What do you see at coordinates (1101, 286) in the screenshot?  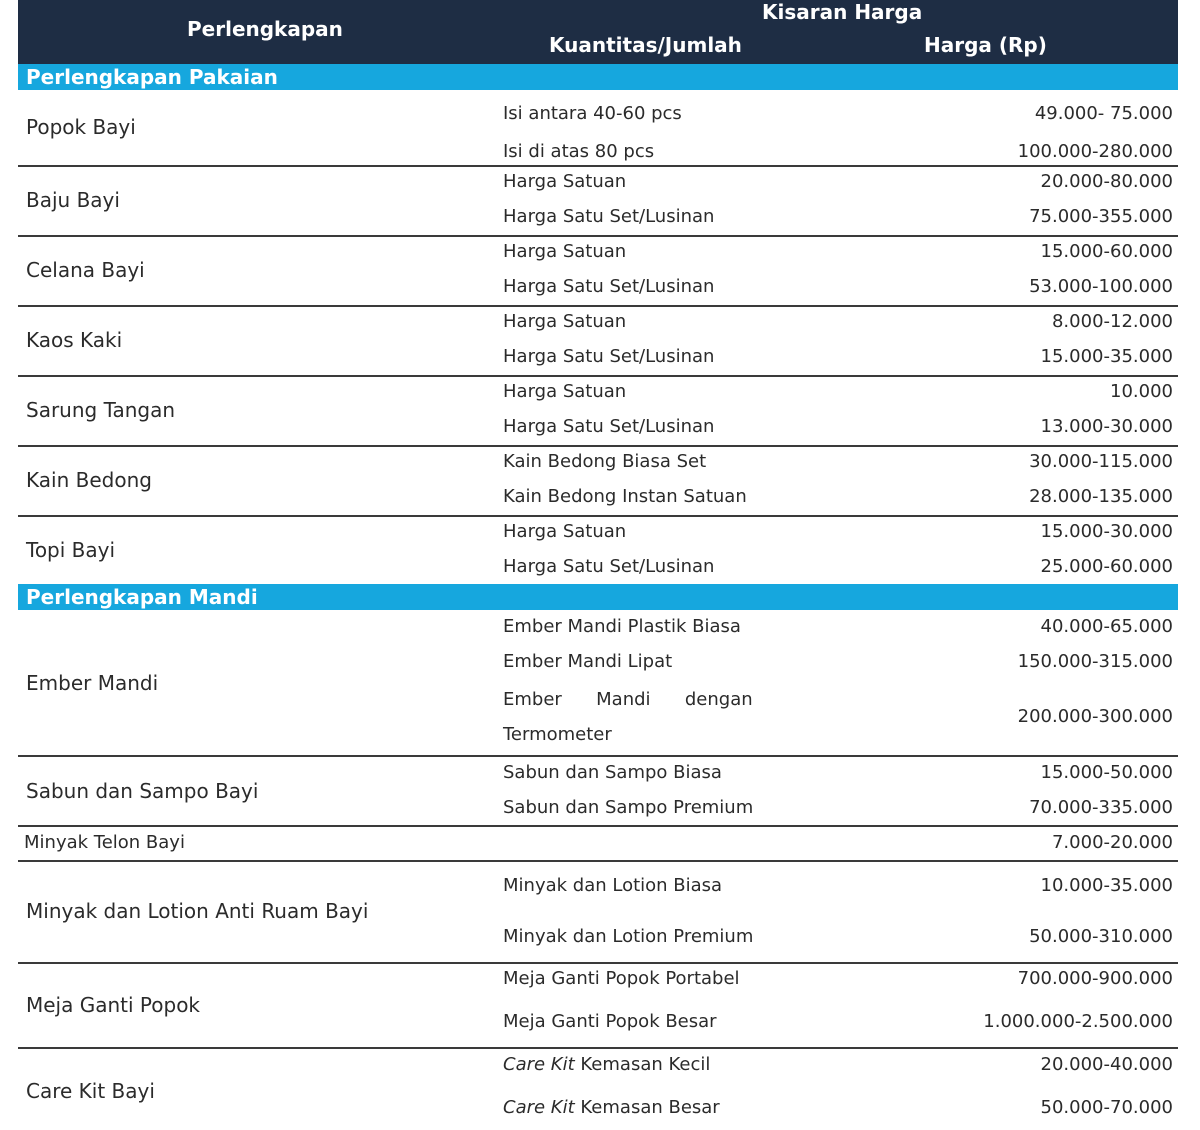 I see `price-value: 53.000-100.000` at bounding box center [1101, 286].